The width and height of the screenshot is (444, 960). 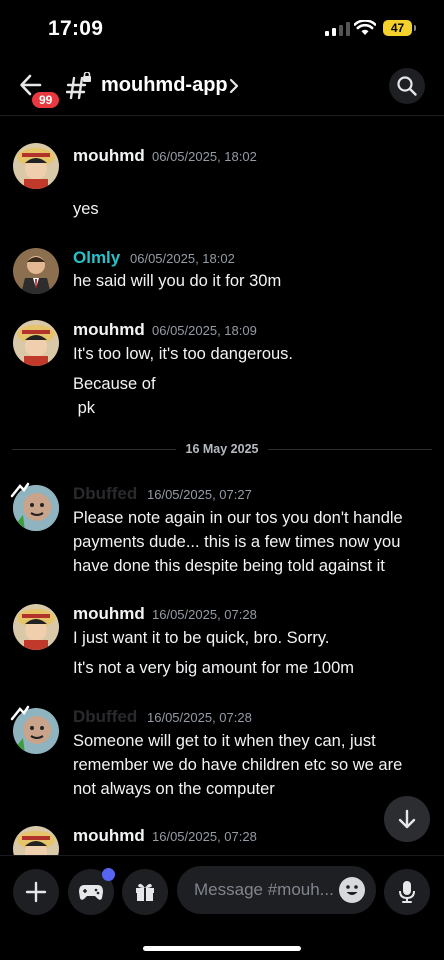 I want to click on search-icon, so click(x=407, y=86).